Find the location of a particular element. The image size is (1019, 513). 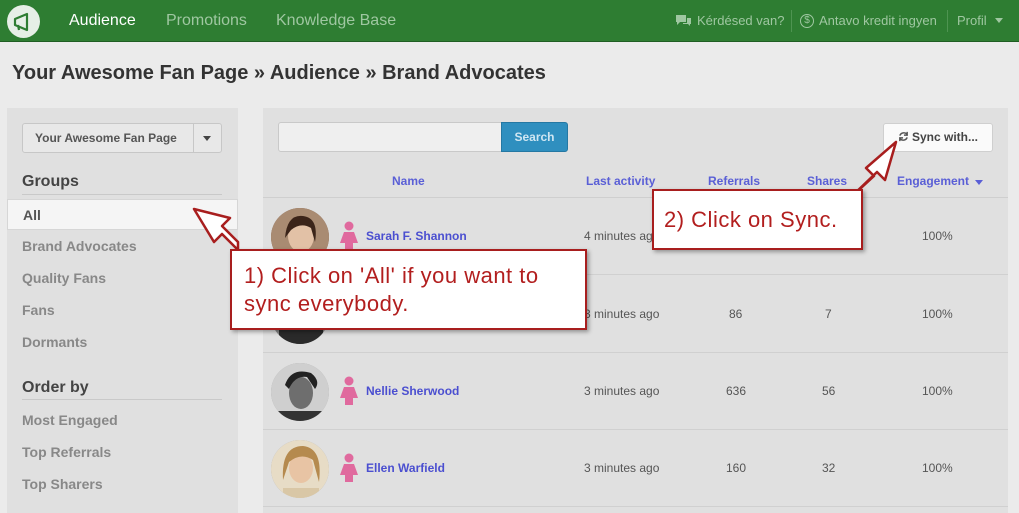

profile-menu: Profil is located at coordinates (980, 20).